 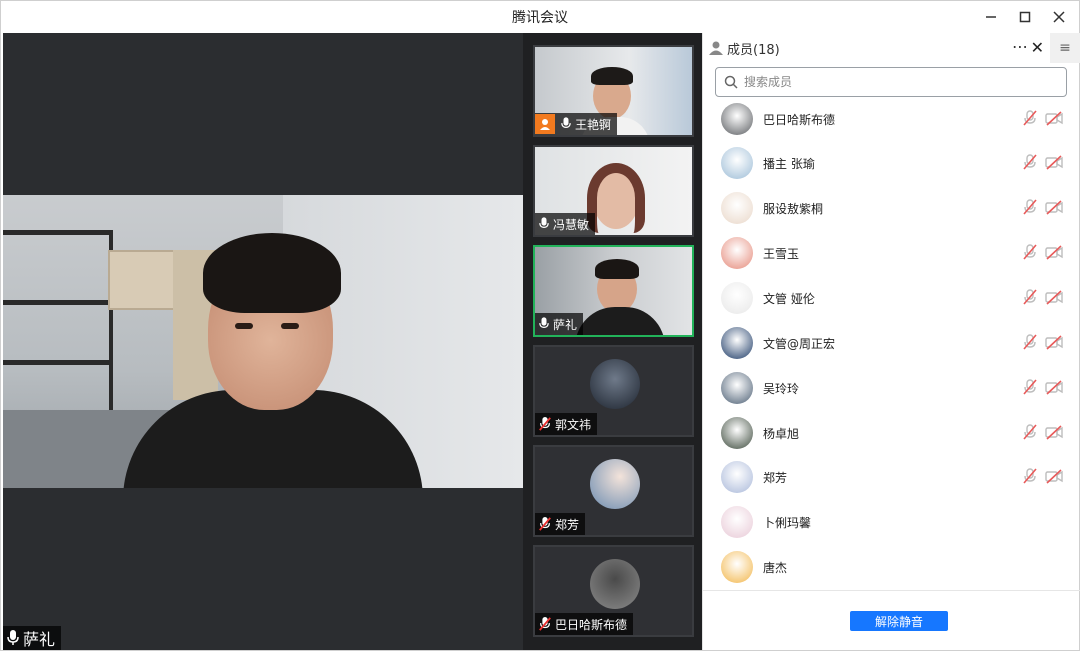 I want to click on member-name: 服设敖紫桐, so click(x=793, y=208).